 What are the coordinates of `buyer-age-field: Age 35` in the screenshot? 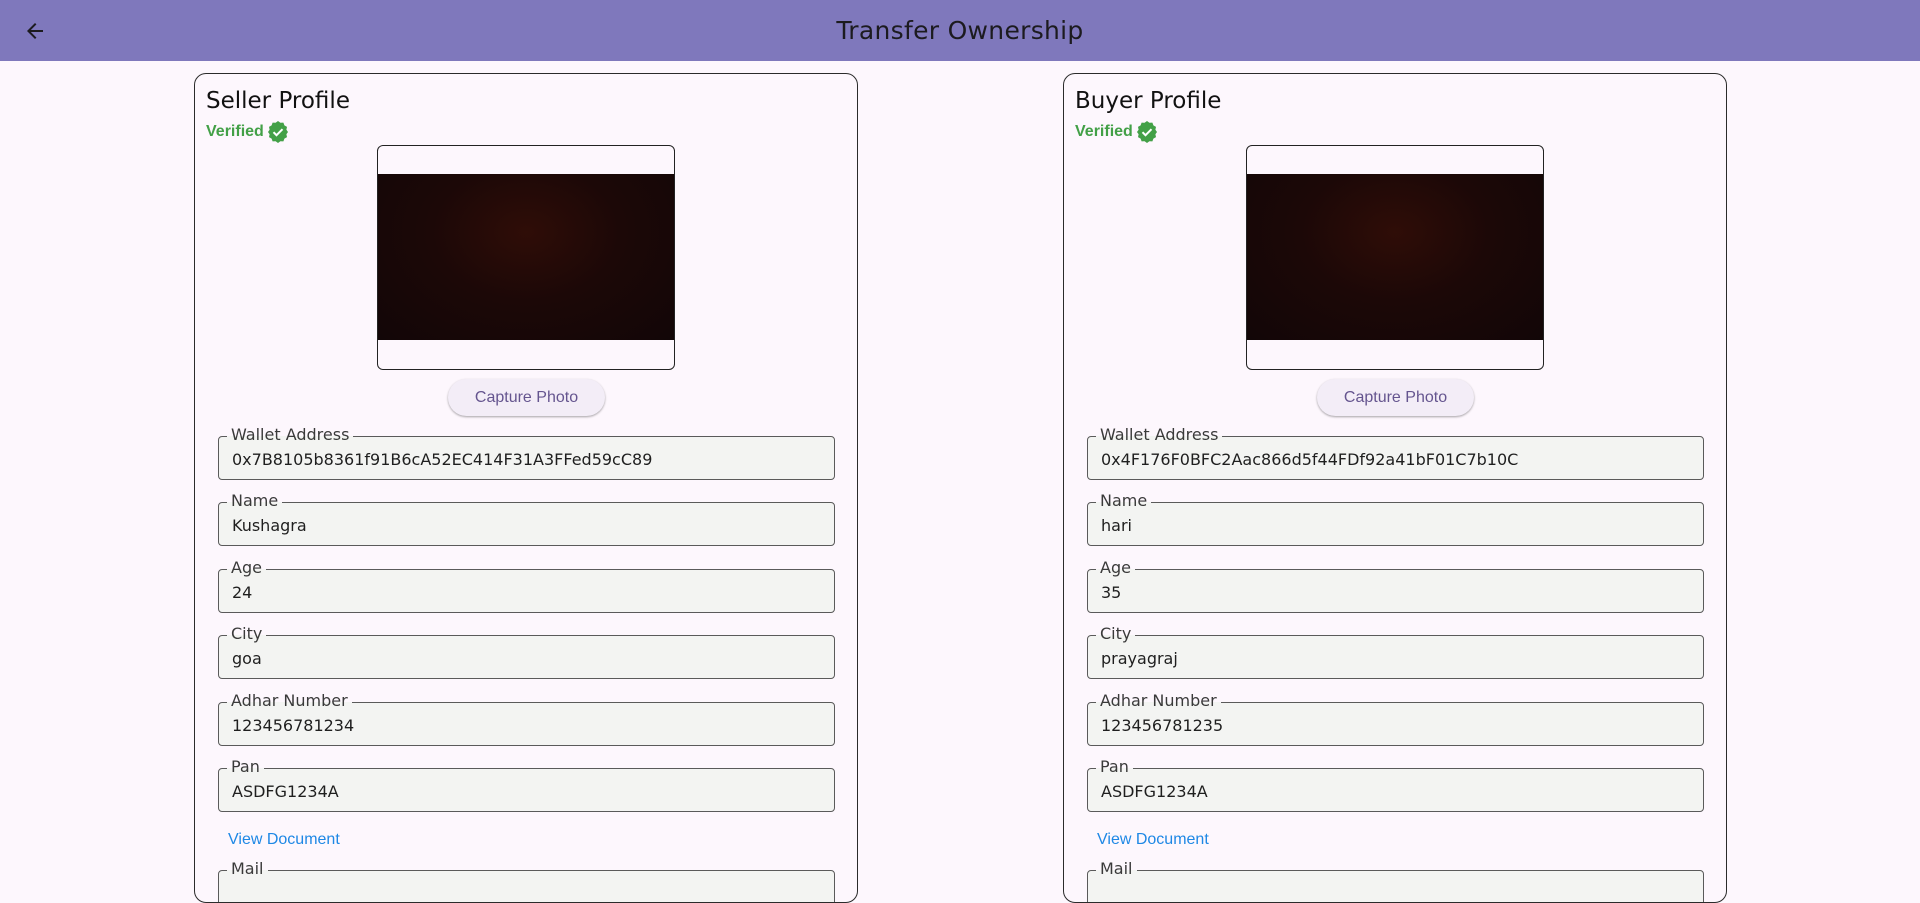 It's located at (1395, 586).